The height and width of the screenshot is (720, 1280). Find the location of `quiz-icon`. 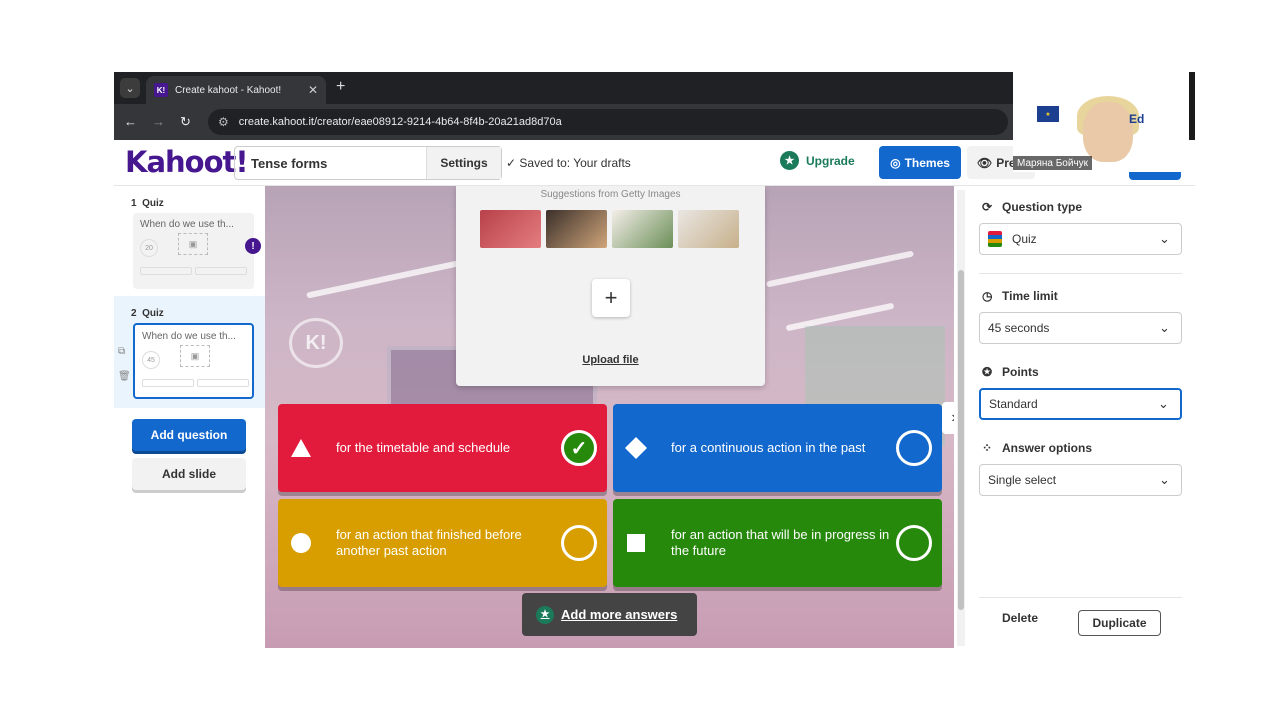

quiz-icon is located at coordinates (995, 239).